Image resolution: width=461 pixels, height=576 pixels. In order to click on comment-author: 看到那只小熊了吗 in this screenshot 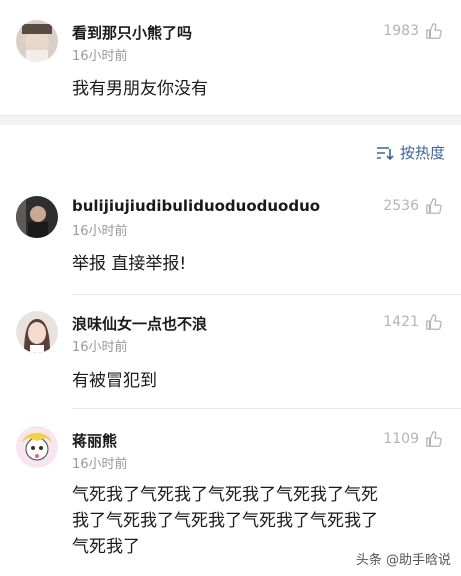, I will do `click(132, 32)`.